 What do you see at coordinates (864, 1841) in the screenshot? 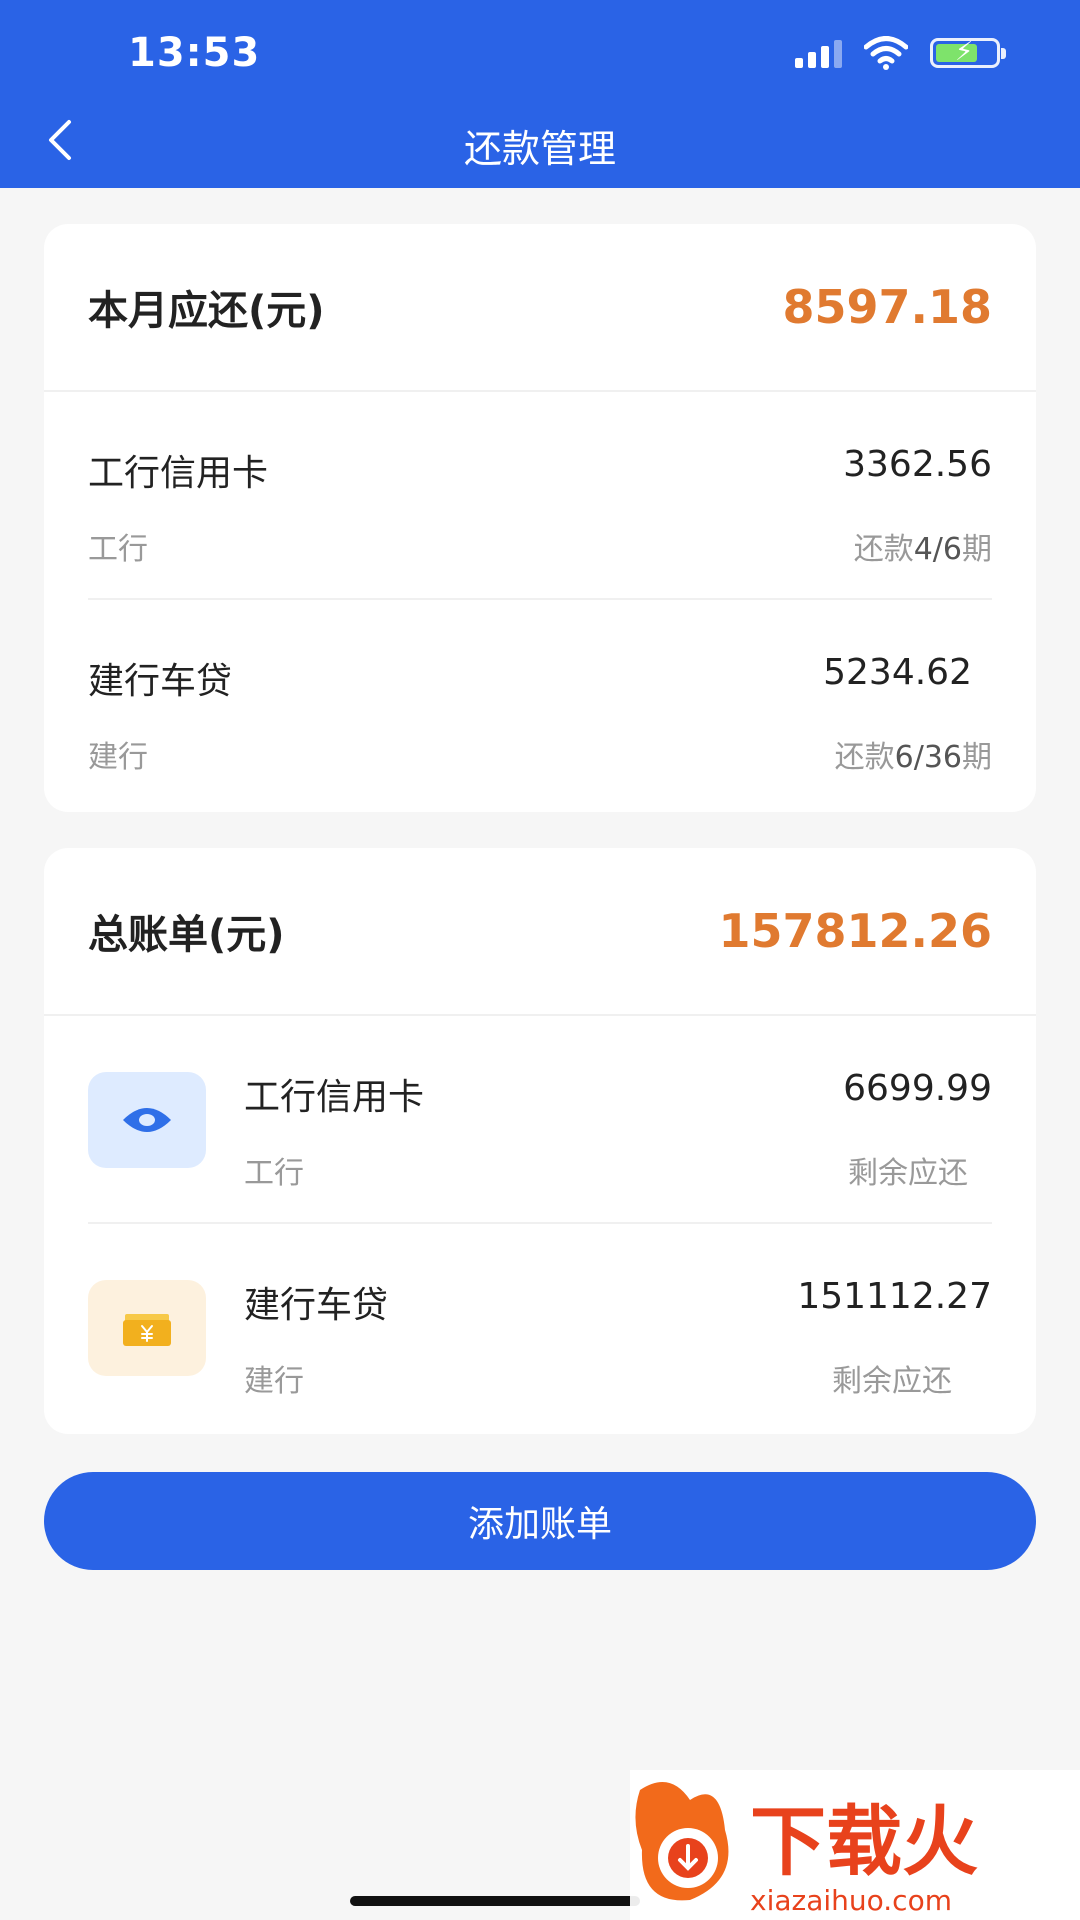
I see `watermark-brand: 下载火` at bounding box center [864, 1841].